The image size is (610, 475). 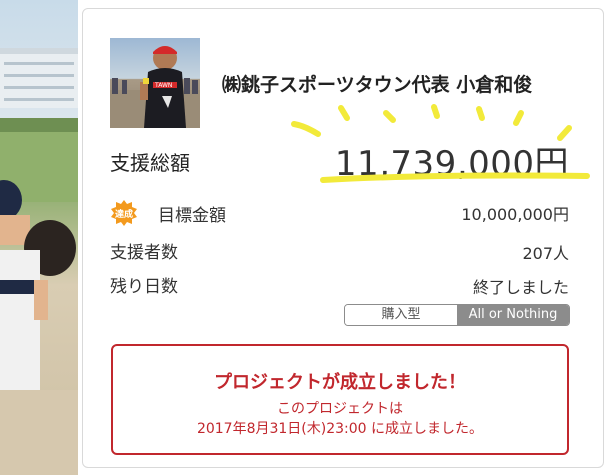 What do you see at coordinates (144, 253) in the screenshot?
I see `supporters-label: 支援者数` at bounding box center [144, 253].